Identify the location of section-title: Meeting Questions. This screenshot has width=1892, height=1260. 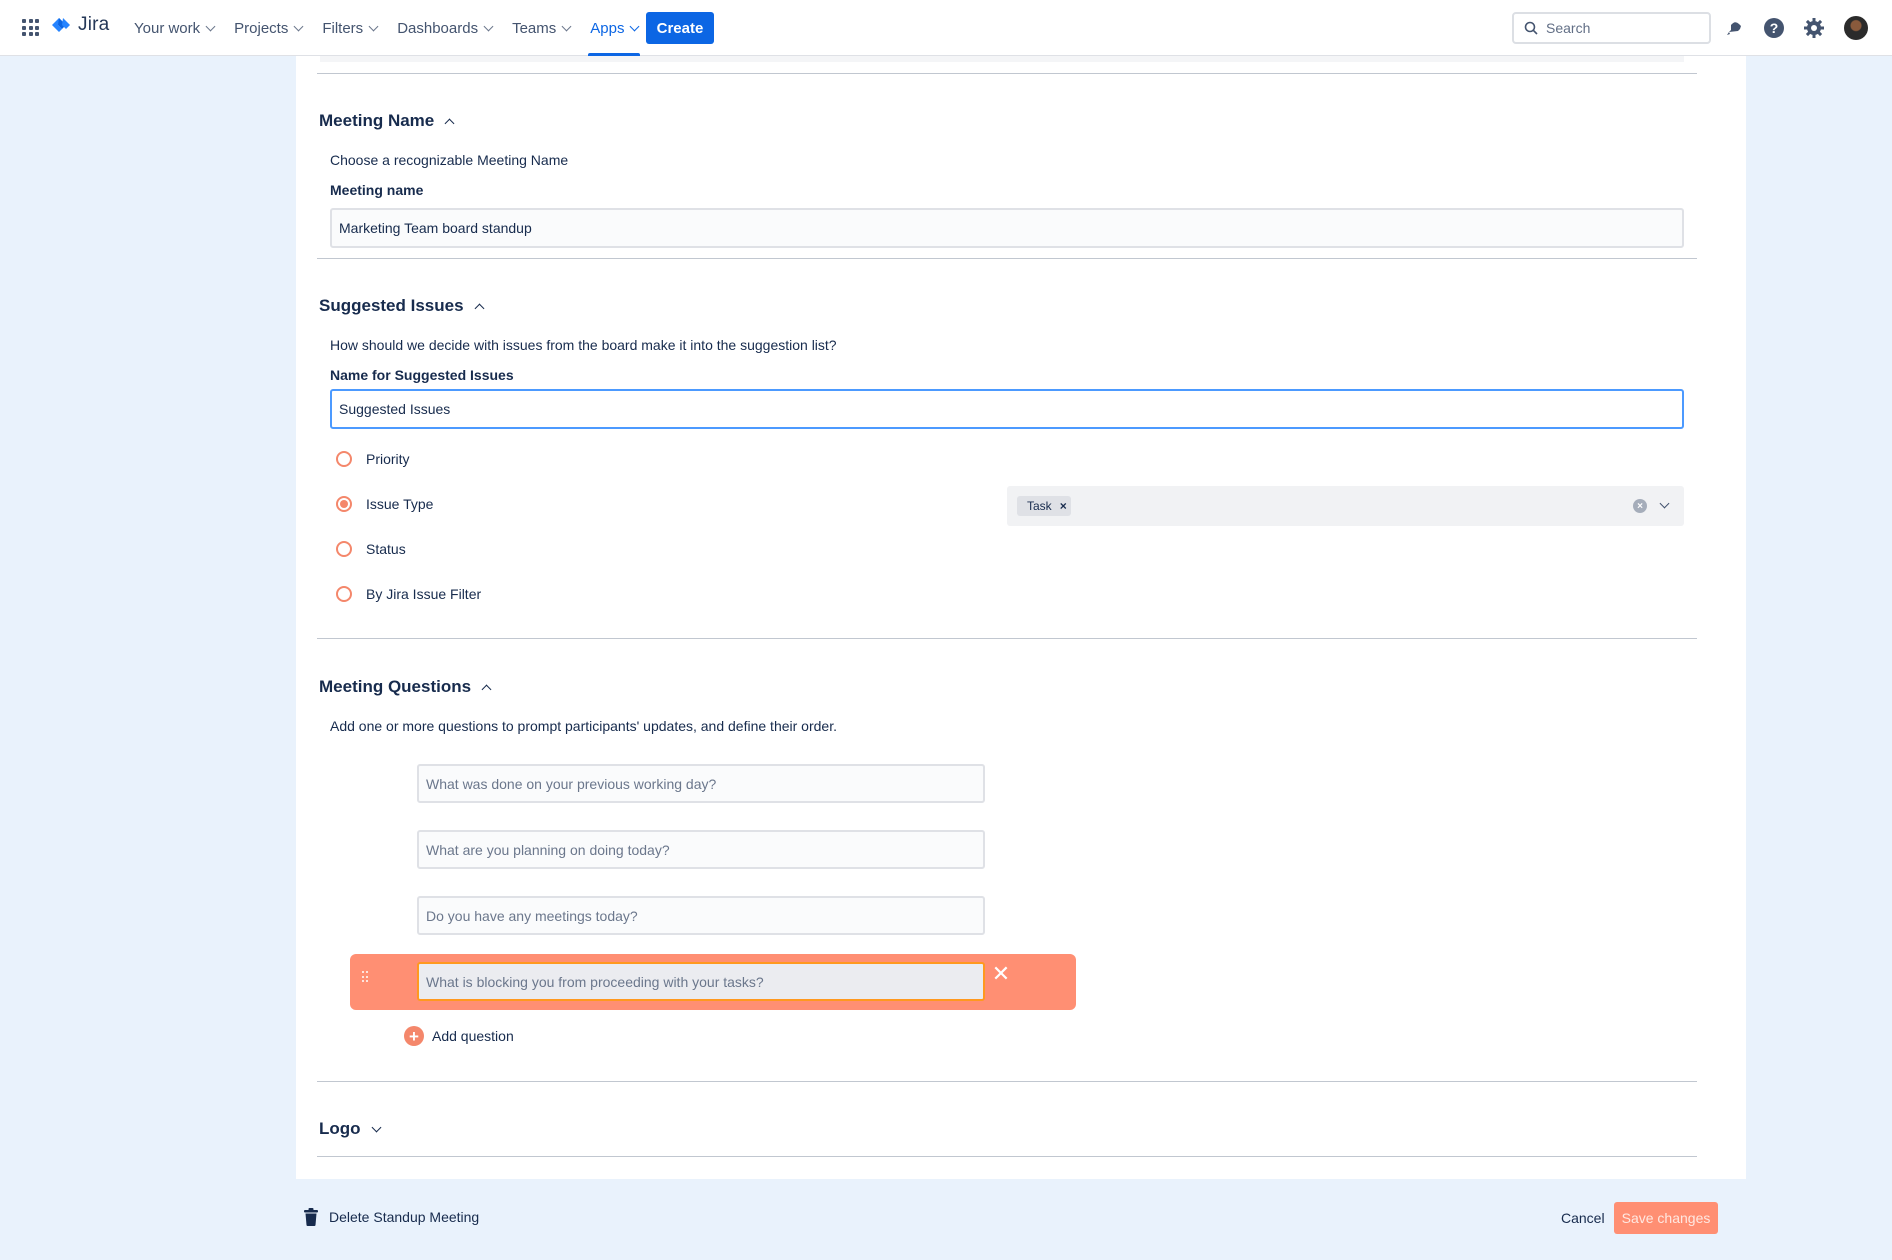
(395, 686).